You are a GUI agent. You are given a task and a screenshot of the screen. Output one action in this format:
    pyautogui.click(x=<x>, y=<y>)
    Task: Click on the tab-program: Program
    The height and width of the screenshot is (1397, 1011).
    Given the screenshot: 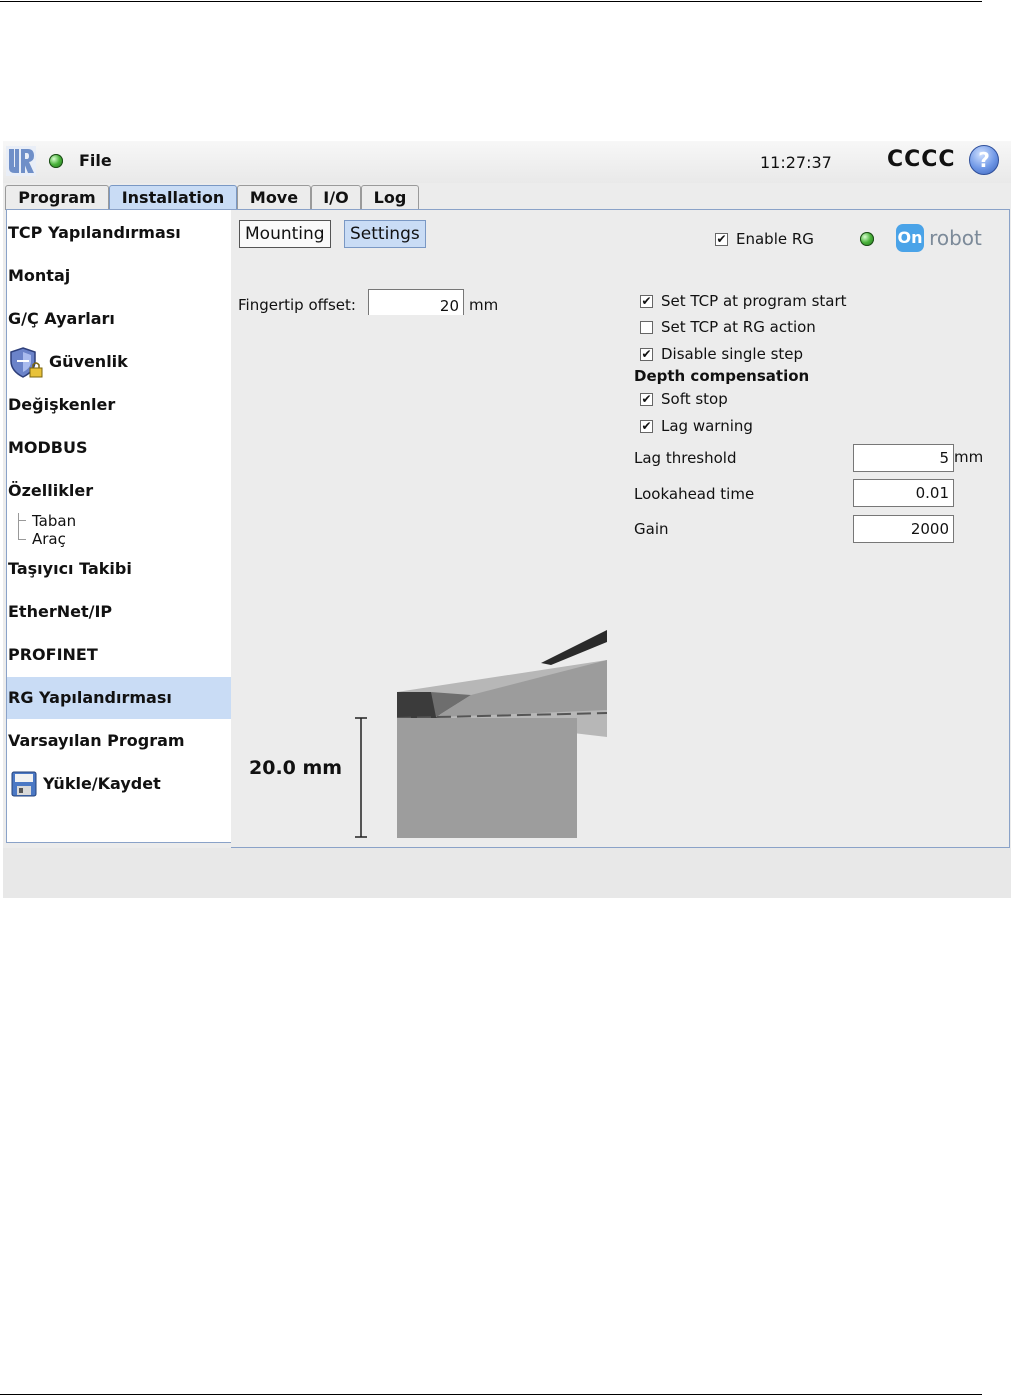 What is the action you would take?
    pyautogui.click(x=57, y=197)
    